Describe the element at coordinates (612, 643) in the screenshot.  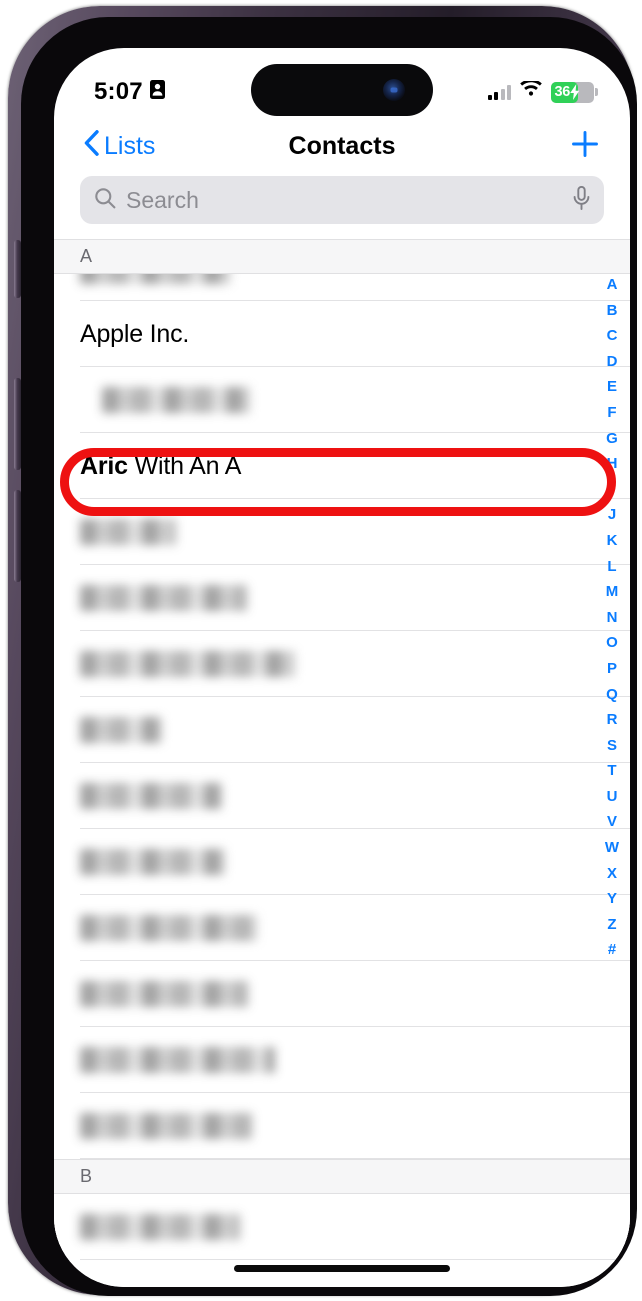
I see `index-letter-o: O` at that location.